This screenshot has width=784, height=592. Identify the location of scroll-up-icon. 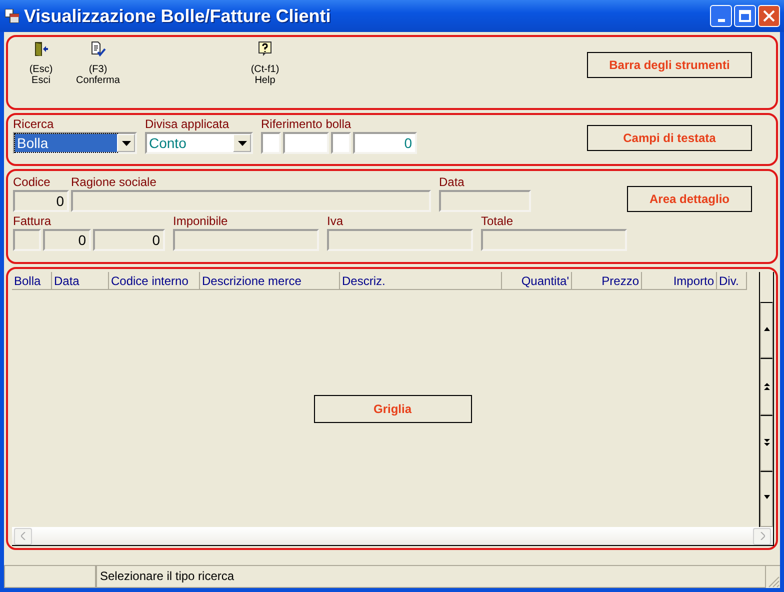
(767, 330).